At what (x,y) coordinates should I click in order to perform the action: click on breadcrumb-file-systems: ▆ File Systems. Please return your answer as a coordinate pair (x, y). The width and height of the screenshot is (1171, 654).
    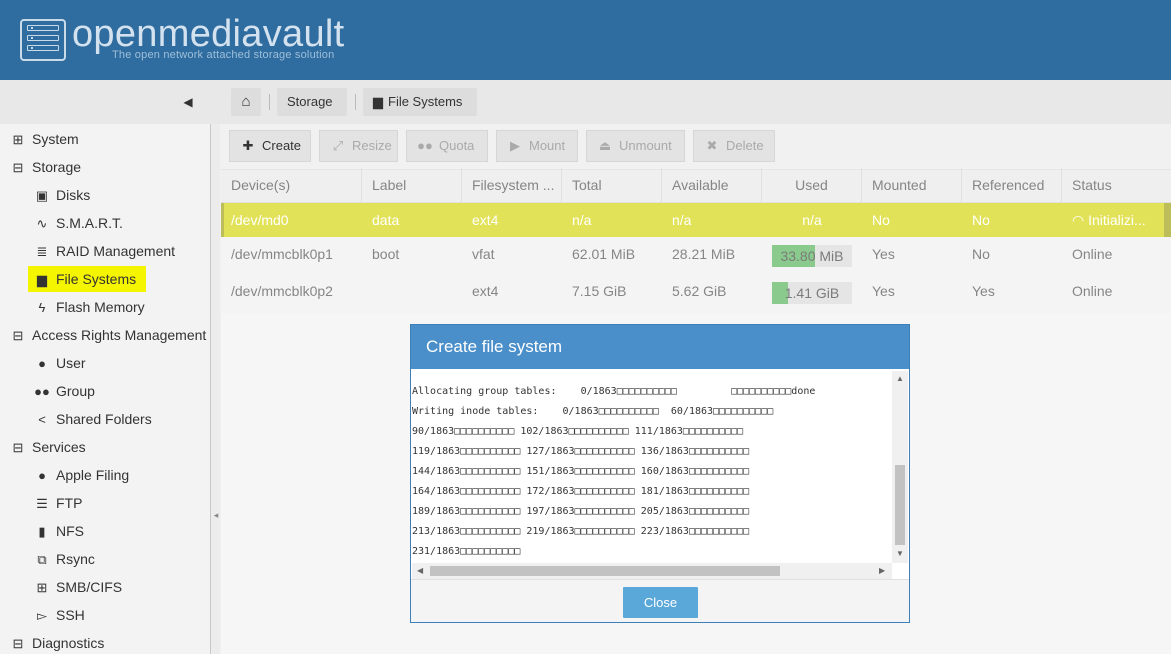
    Looking at the image, I should click on (420, 102).